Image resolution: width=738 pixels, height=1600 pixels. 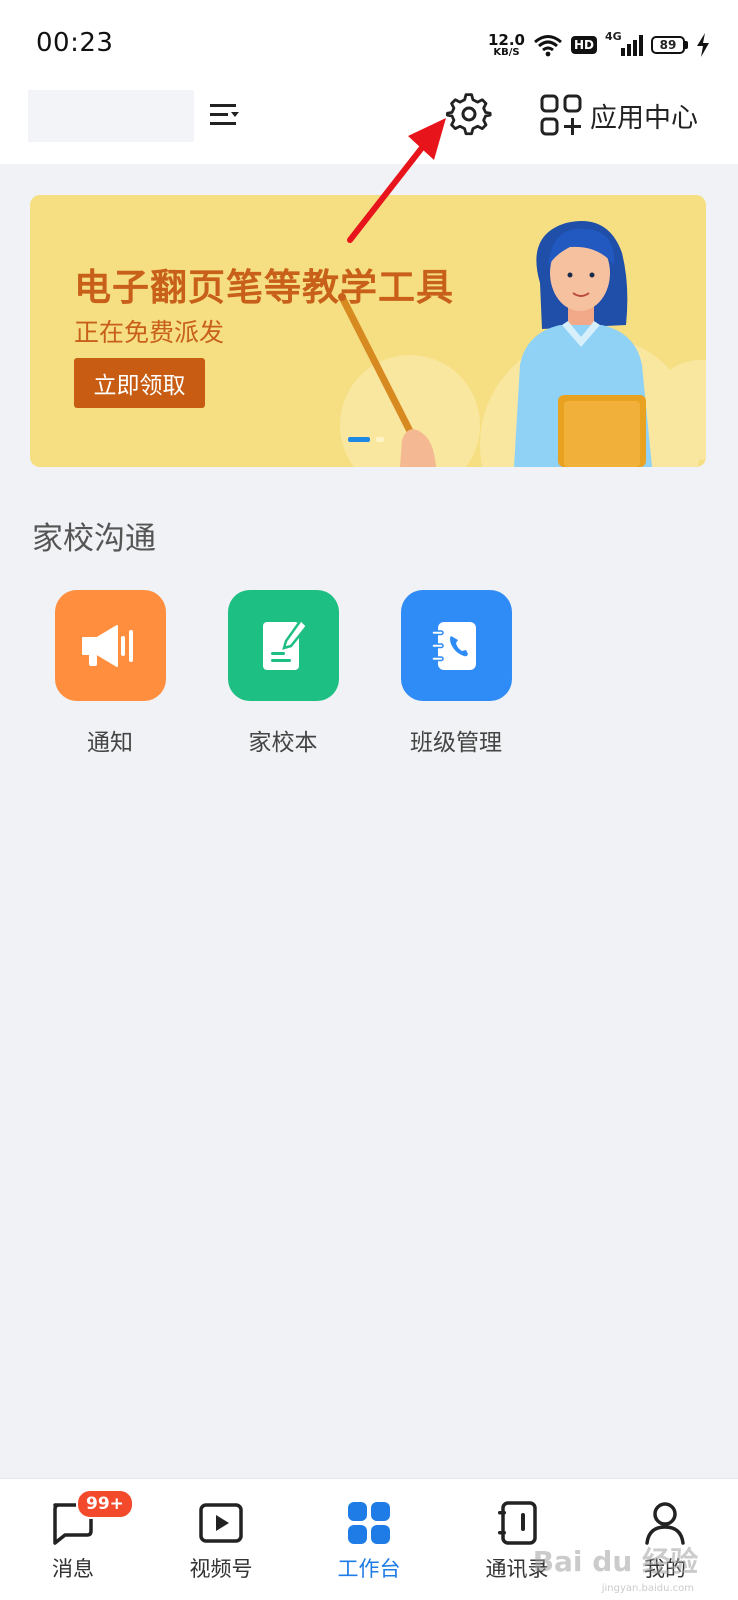 What do you see at coordinates (456, 645) in the screenshot?
I see `contact-book-icon` at bounding box center [456, 645].